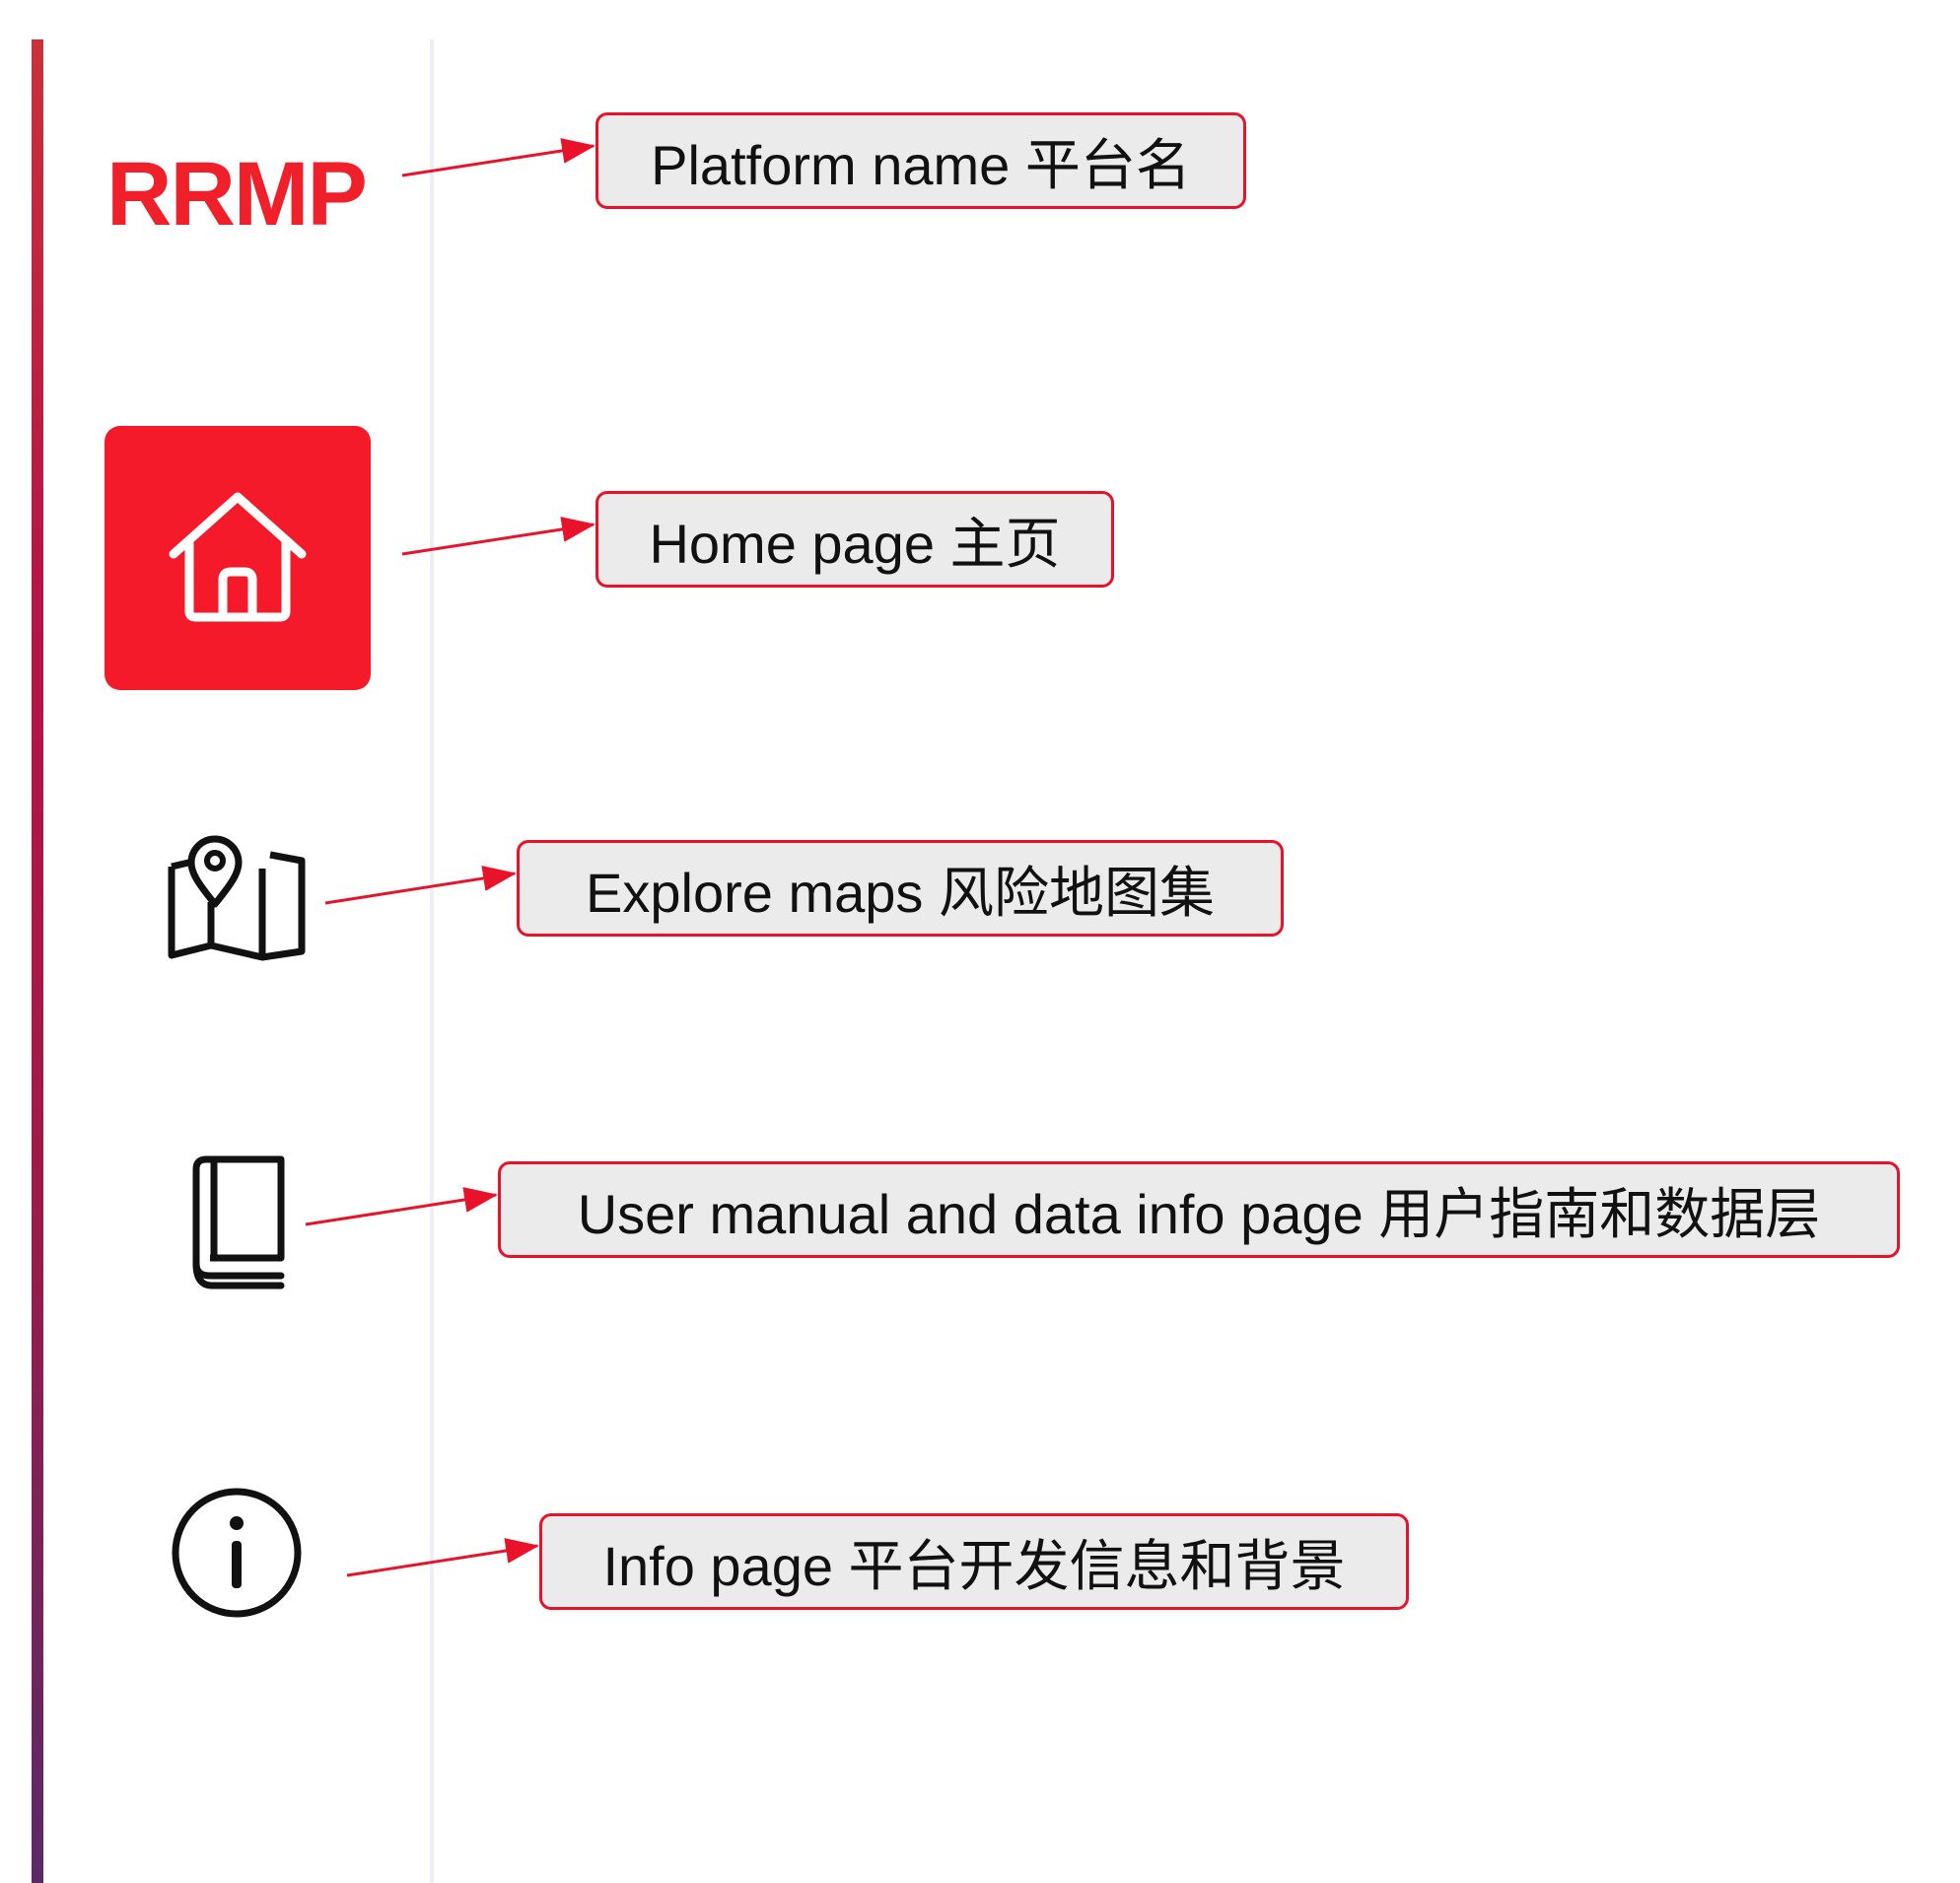 Image resolution: width=1960 pixels, height=1883 pixels. I want to click on arrow-platform-name, so click(498, 157).